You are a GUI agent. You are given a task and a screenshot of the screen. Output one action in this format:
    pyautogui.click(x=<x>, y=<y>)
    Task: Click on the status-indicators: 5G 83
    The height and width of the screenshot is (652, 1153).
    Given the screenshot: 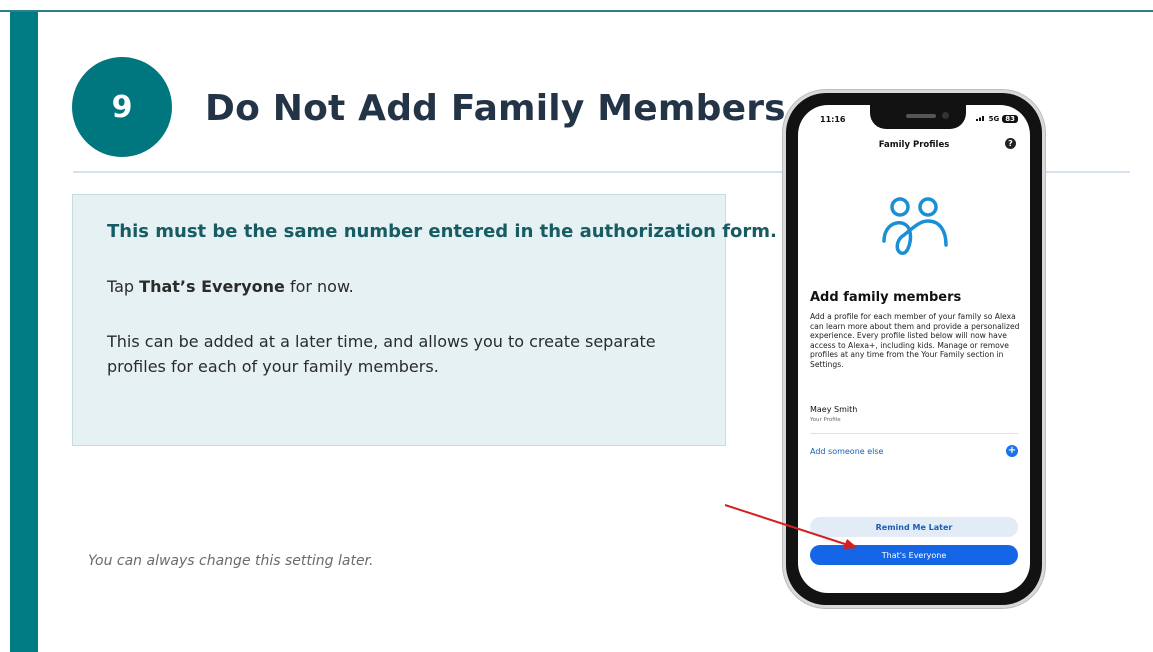 What is the action you would take?
    pyautogui.click(x=996, y=118)
    